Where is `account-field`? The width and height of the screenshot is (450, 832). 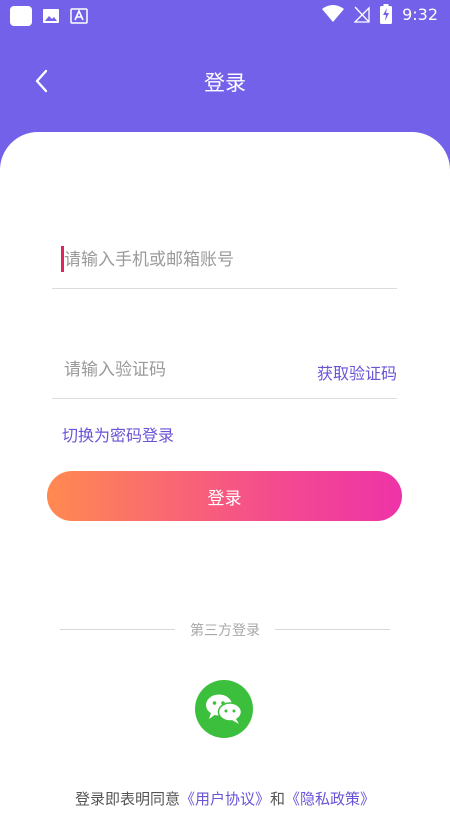
account-field is located at coordinates (224, 260).